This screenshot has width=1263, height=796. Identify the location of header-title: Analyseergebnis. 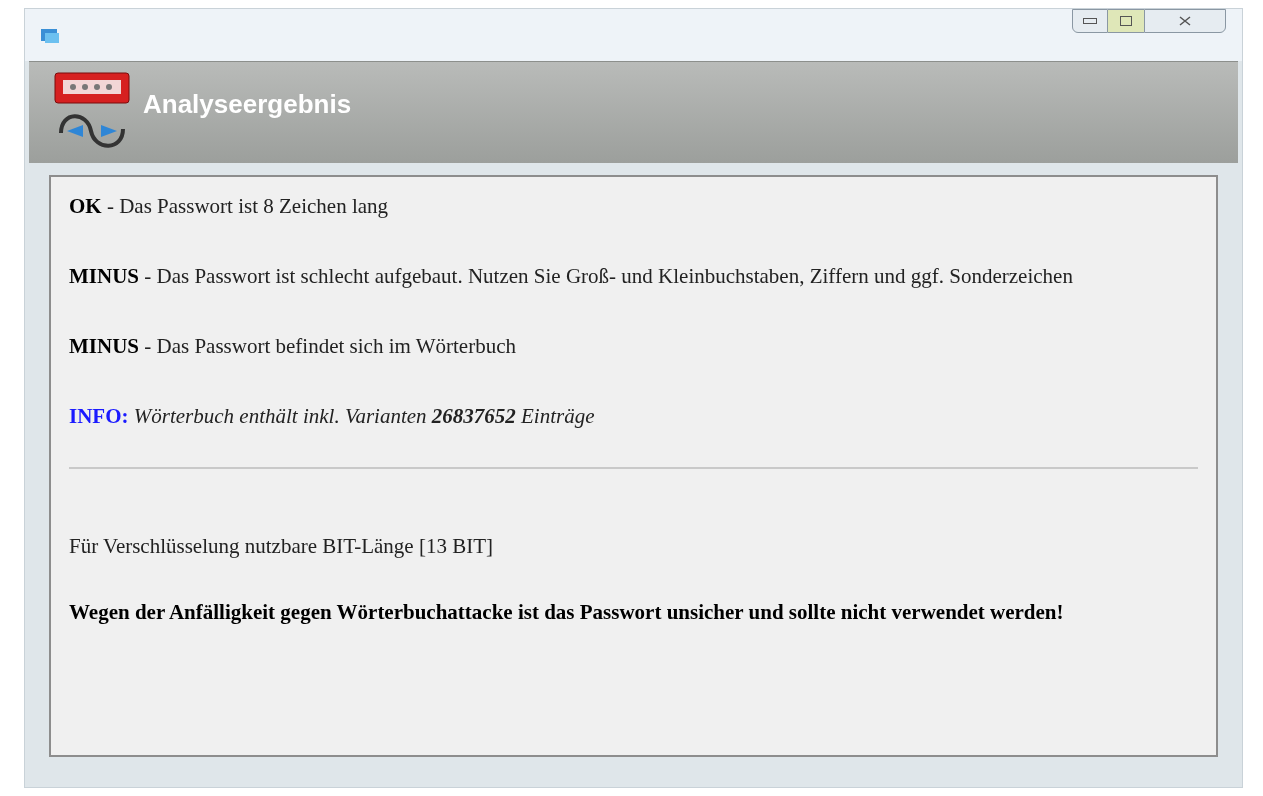
(247, 104).